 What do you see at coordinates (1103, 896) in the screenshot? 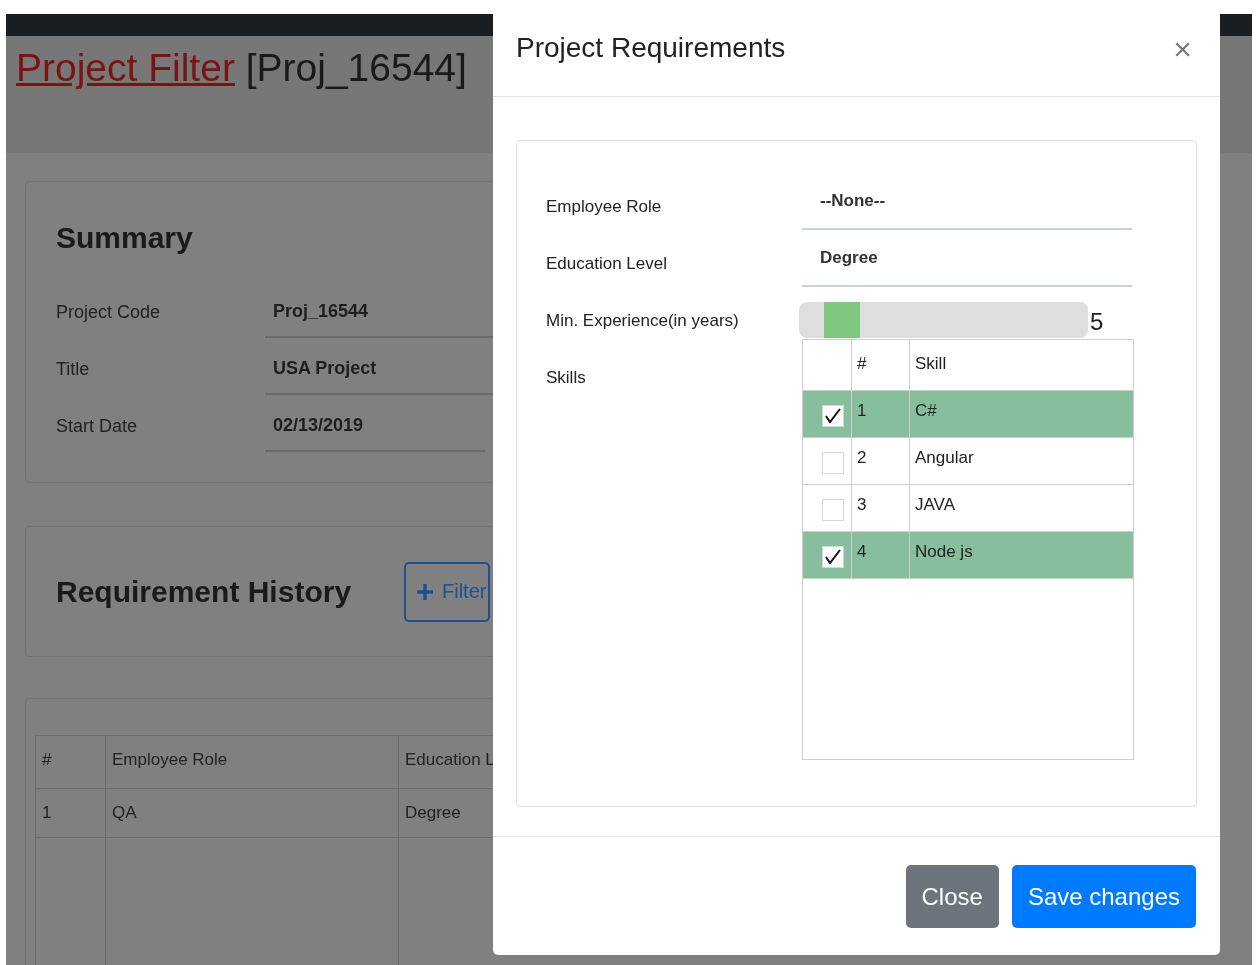
I see `save-button: Save changes` at bounding box center [1103, 896].